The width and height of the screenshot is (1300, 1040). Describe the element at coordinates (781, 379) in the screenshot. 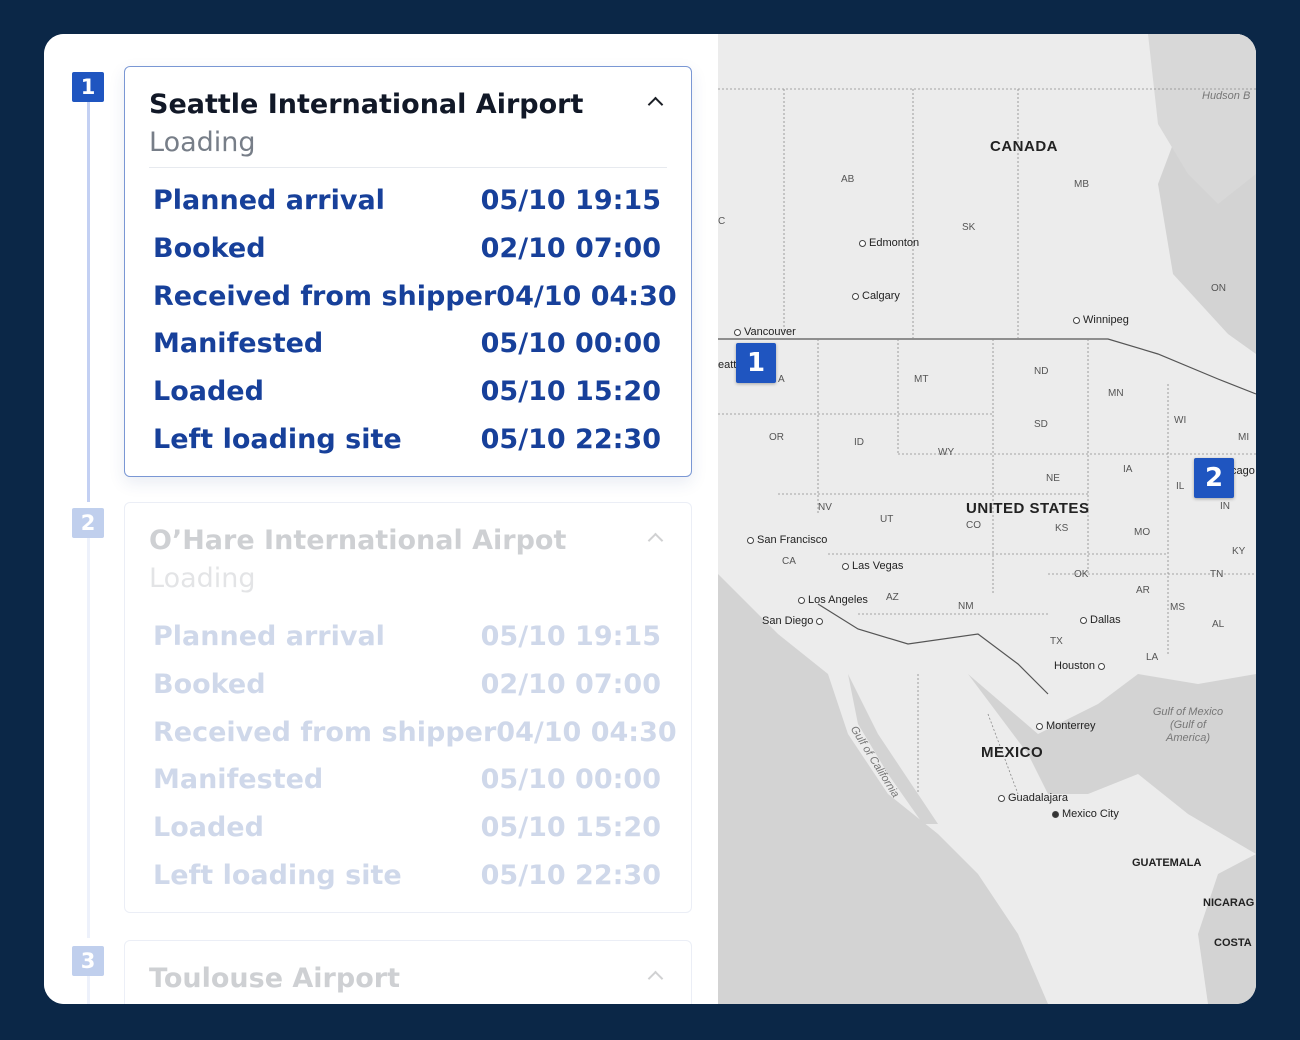

I see `map-region-label: A` at that location.